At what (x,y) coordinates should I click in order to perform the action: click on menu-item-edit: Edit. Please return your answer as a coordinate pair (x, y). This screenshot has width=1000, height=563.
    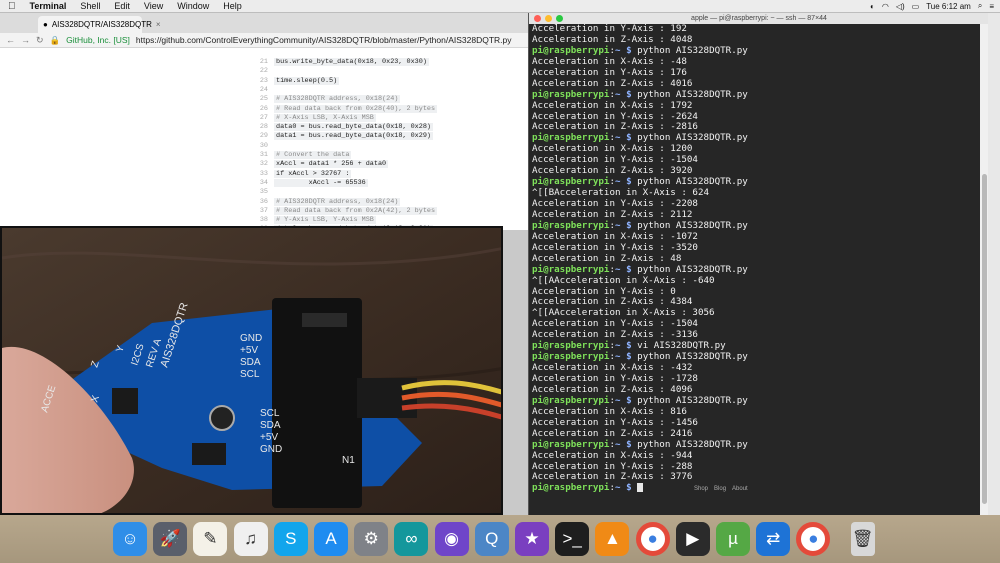
    Looking at the image, I should click on (122, 6).